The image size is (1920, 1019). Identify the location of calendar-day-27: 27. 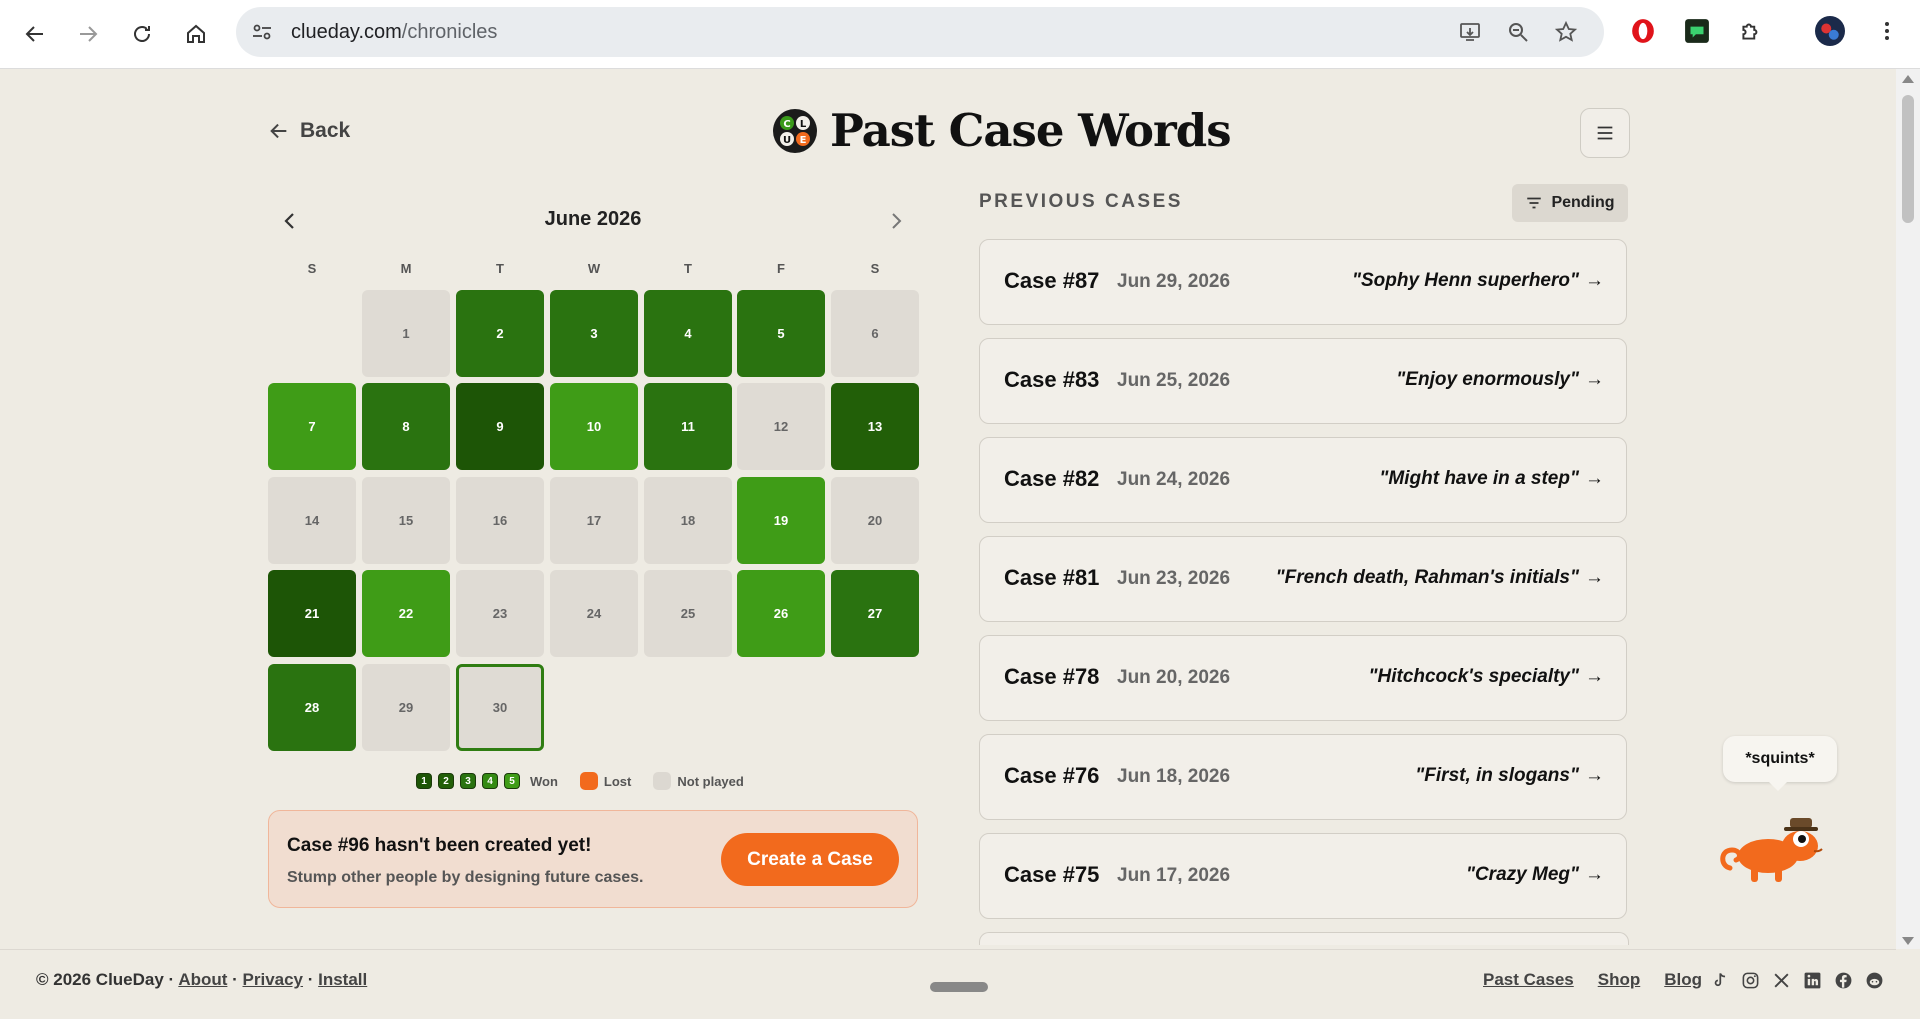
(875, 613).